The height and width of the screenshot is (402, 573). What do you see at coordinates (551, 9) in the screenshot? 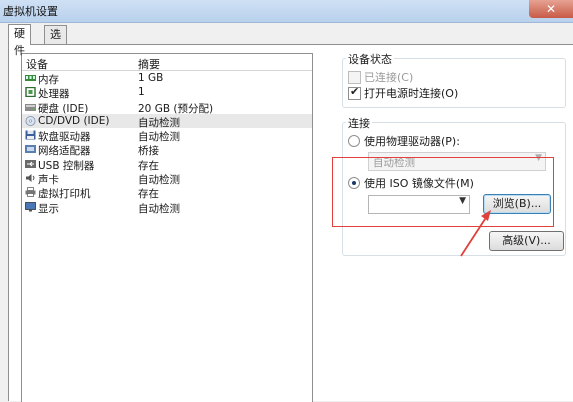
I see `close-button: ✕` at bounding box center [551, 9].